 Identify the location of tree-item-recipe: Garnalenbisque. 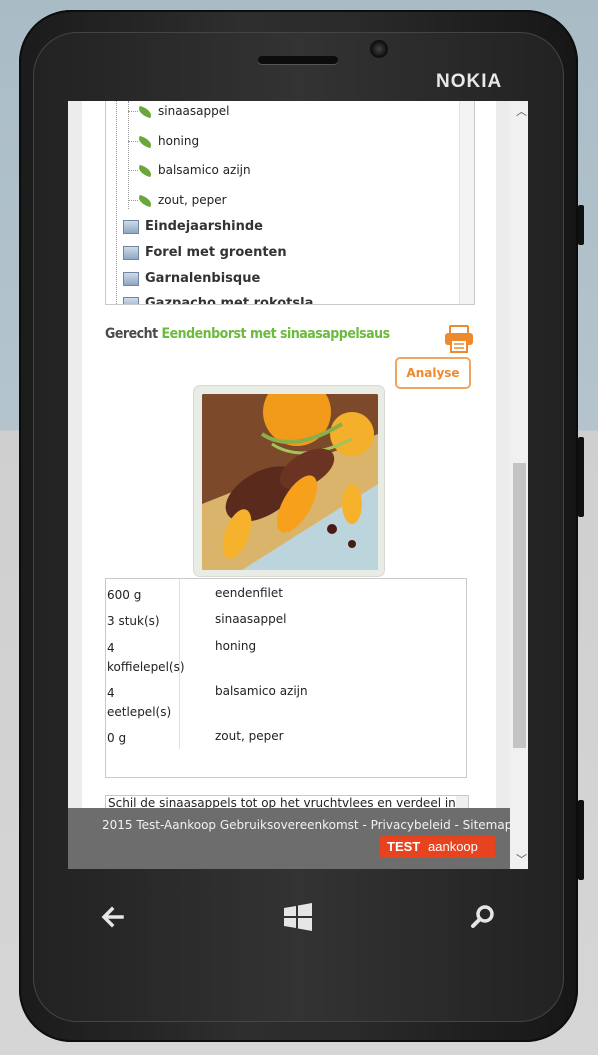
(191, 278).